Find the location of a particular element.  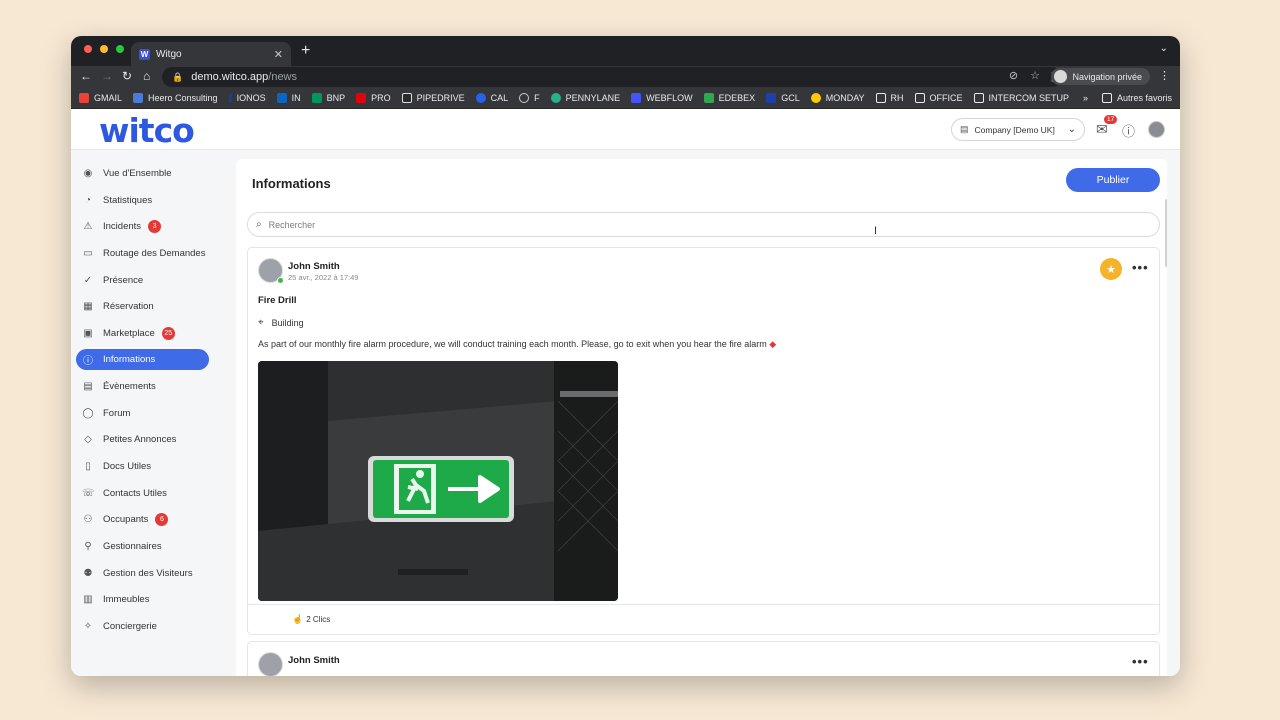

sidebar-item-presence: ✓ Présence is located at coordinates (142, 280).